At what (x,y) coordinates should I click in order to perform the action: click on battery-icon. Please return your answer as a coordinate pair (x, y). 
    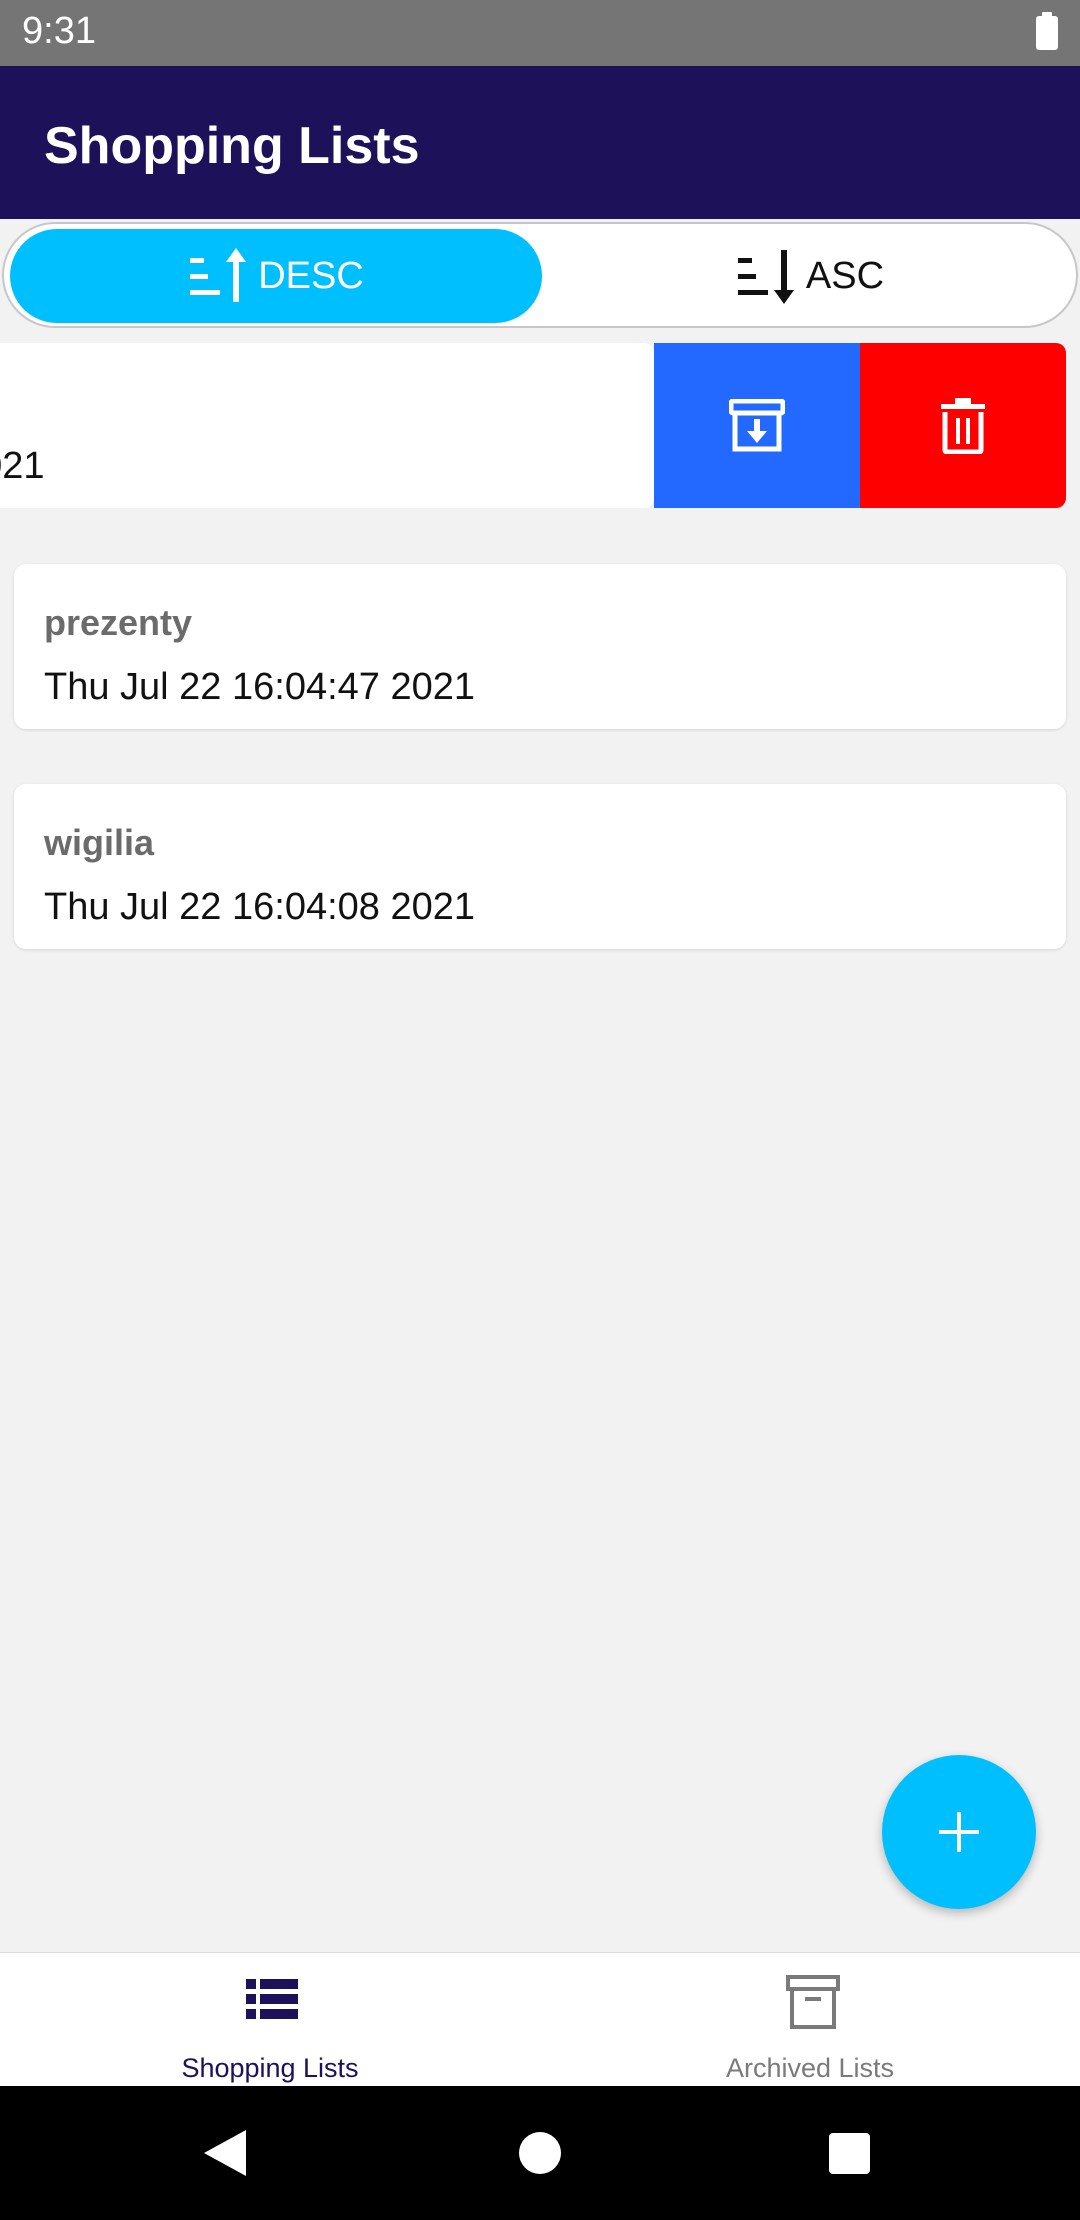
    Looking at the image, I should click on (1047, 31).